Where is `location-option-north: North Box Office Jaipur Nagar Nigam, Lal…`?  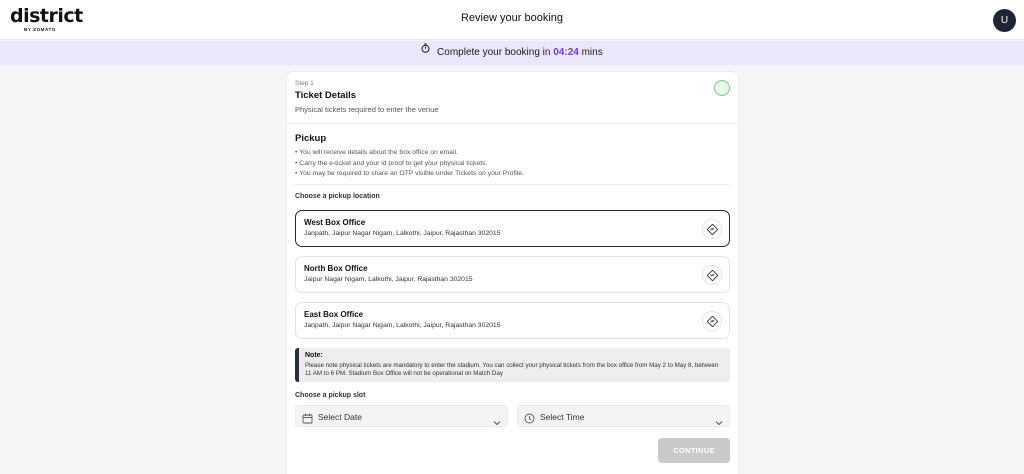 location-option-north: North Box Office Jaipur Nagar Nigam, Lal… is located at coordinates (512, 274).